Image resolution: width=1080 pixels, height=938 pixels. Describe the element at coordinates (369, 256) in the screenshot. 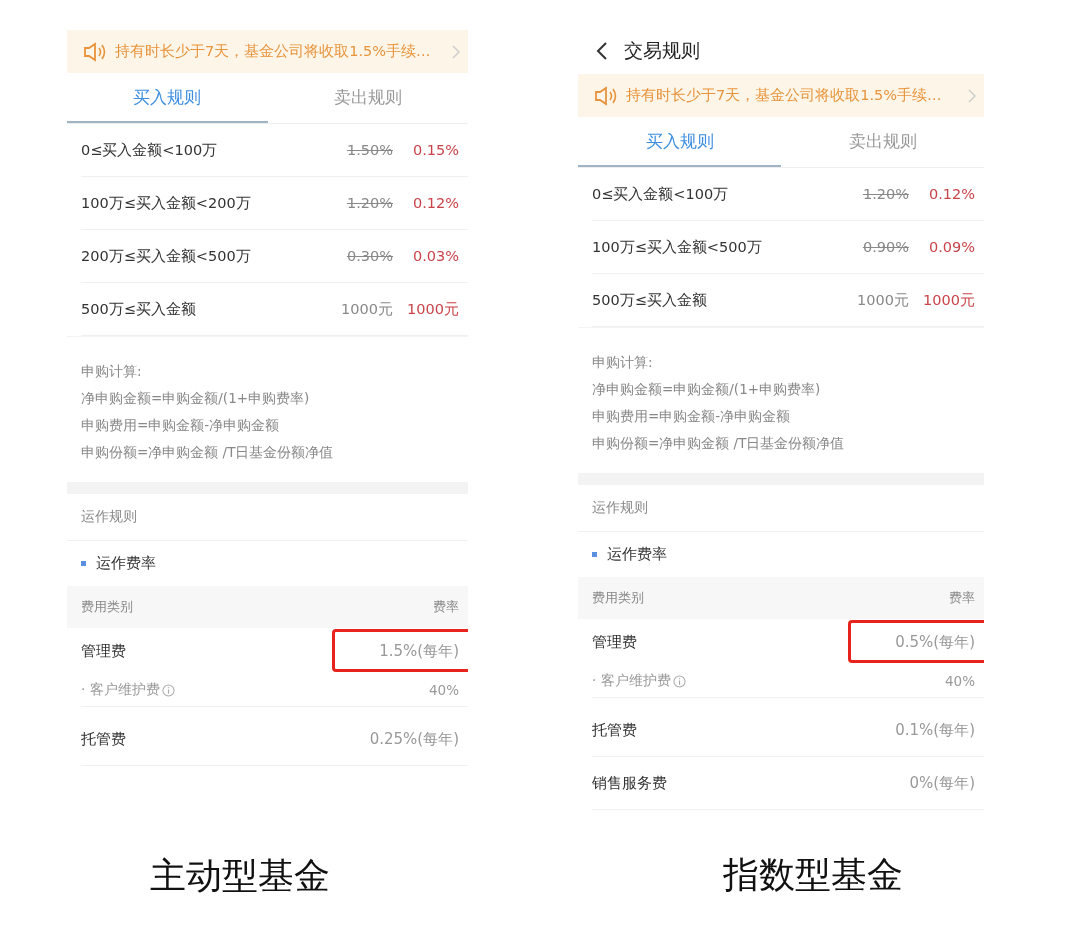

I see `original-rate: 0.30%` at that location.